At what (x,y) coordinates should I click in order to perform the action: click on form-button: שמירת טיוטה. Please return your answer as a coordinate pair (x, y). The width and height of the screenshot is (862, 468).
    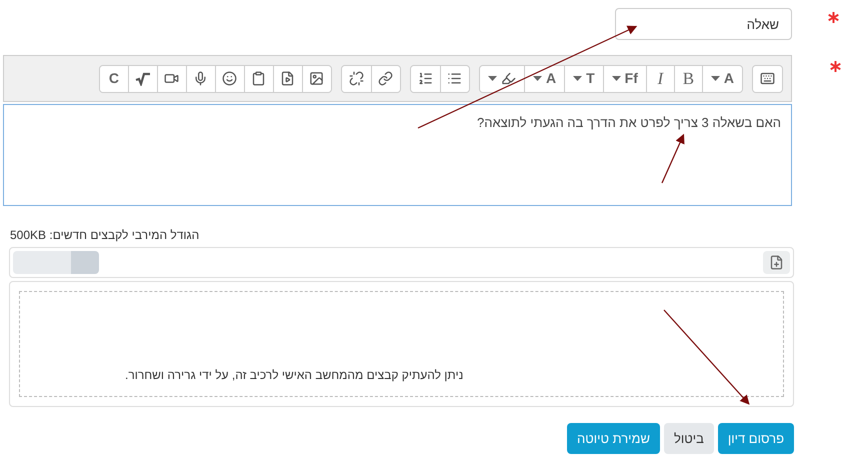
    Looking at the image, I should click on (613, 438).